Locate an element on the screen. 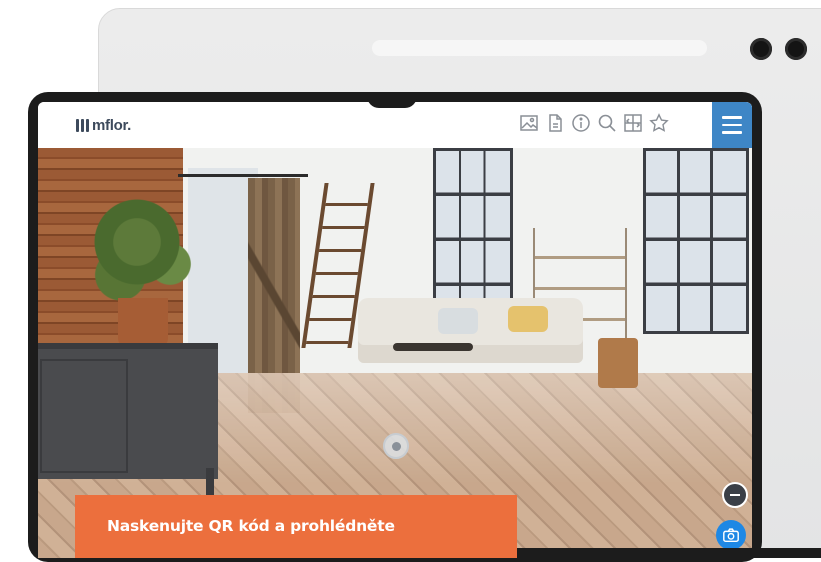 The width and height of the screenshot is (821, 562). wooden-stool is located at coordinates (618, 363).